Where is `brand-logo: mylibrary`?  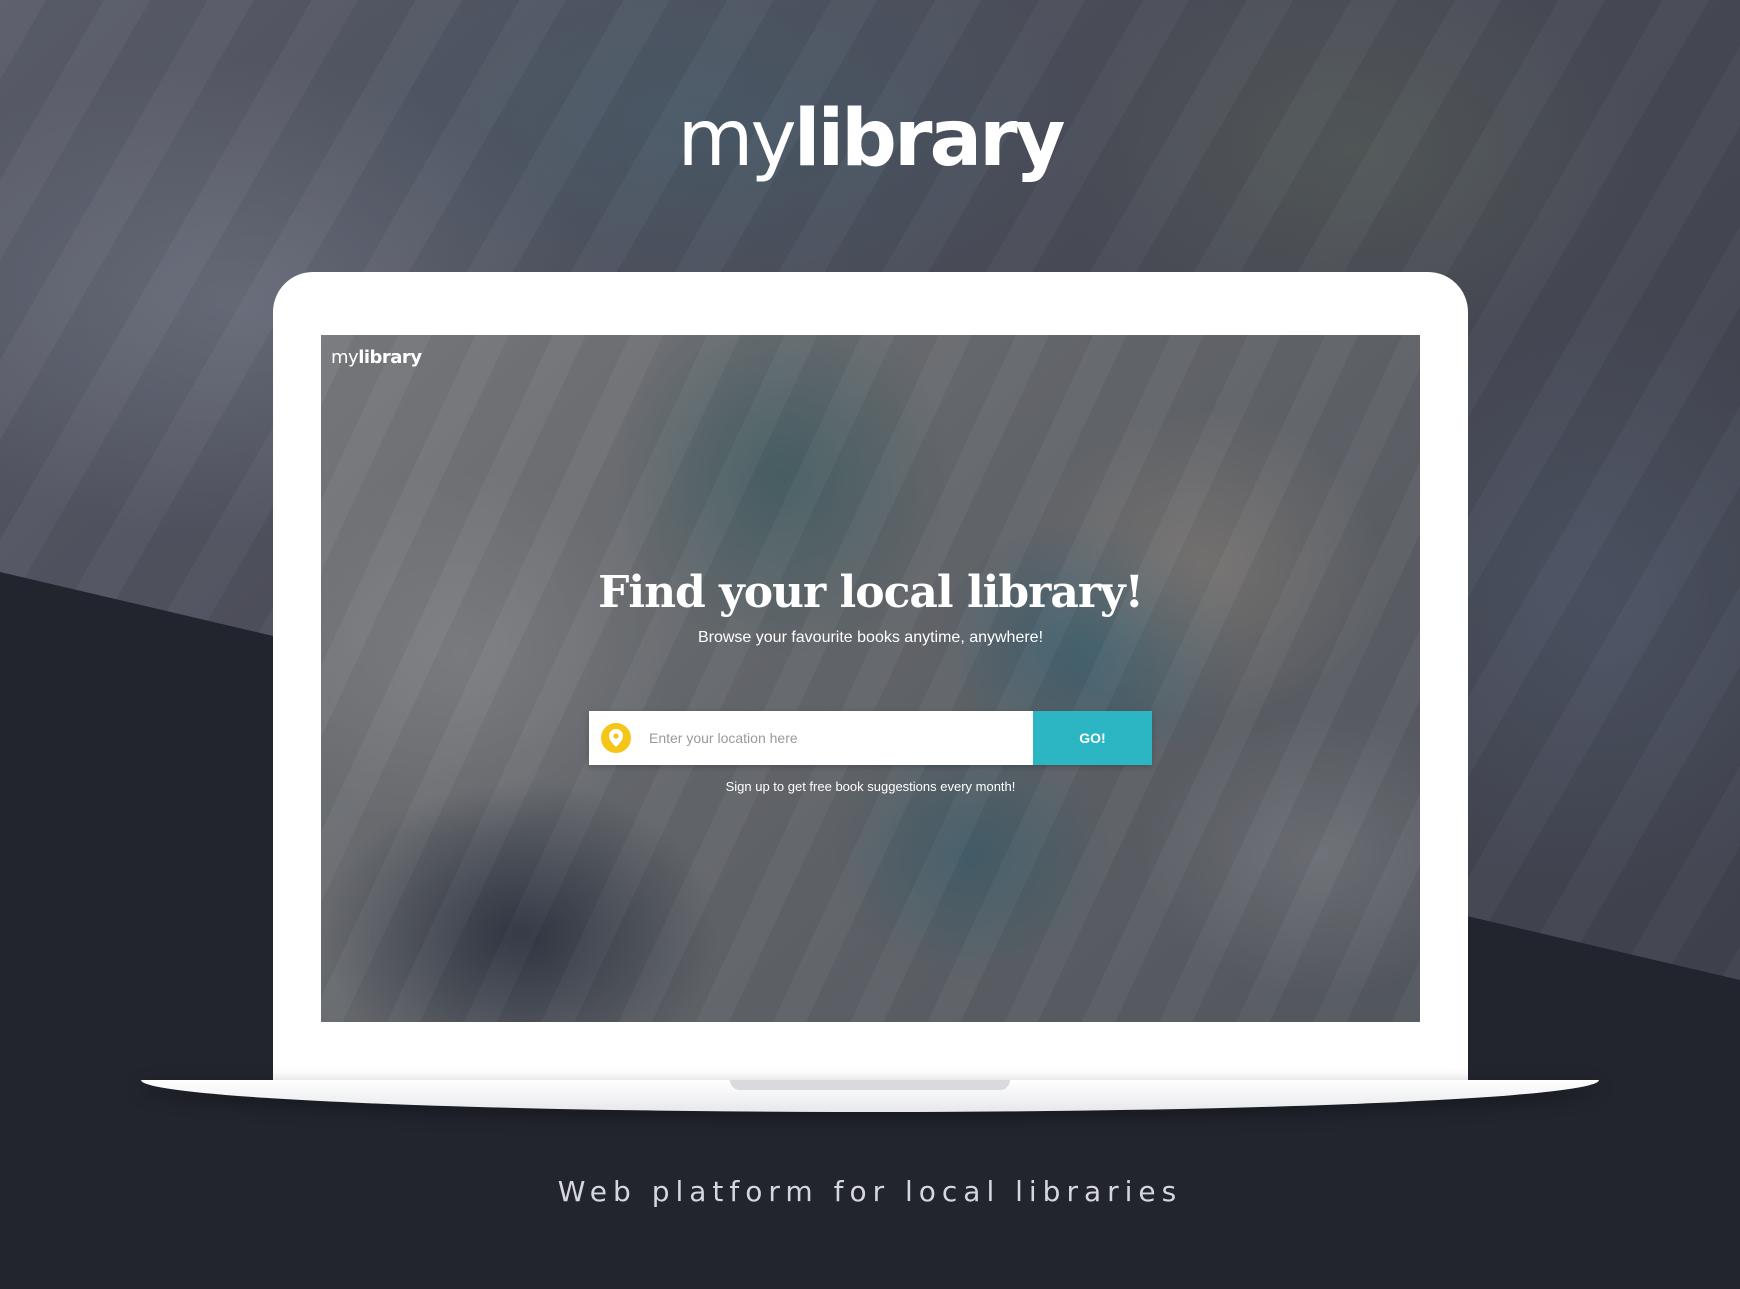 brand-logo: mylibrary is located at coordinates (870, 139).